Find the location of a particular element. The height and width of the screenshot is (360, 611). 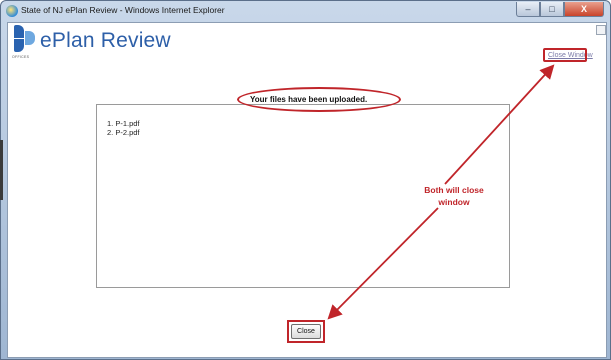

arrow-to-close-button is located at coordinates (383, 263).